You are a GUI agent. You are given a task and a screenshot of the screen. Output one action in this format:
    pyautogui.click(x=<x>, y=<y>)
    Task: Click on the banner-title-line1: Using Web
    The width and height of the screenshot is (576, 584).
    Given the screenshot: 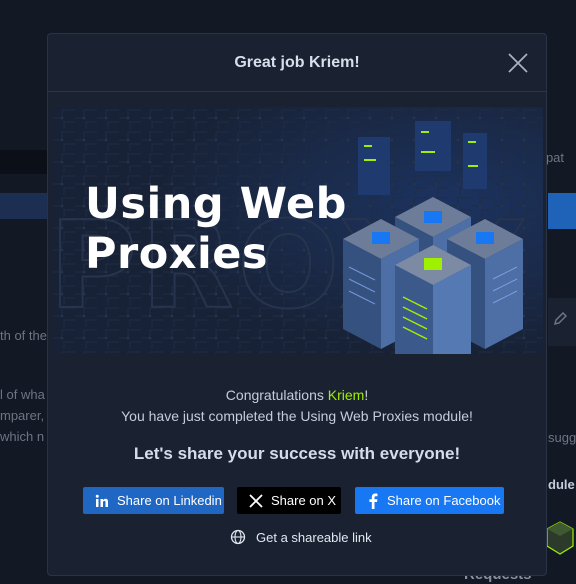 What is the action you would take?
    pyautogui.click(x=216, y=204)
    